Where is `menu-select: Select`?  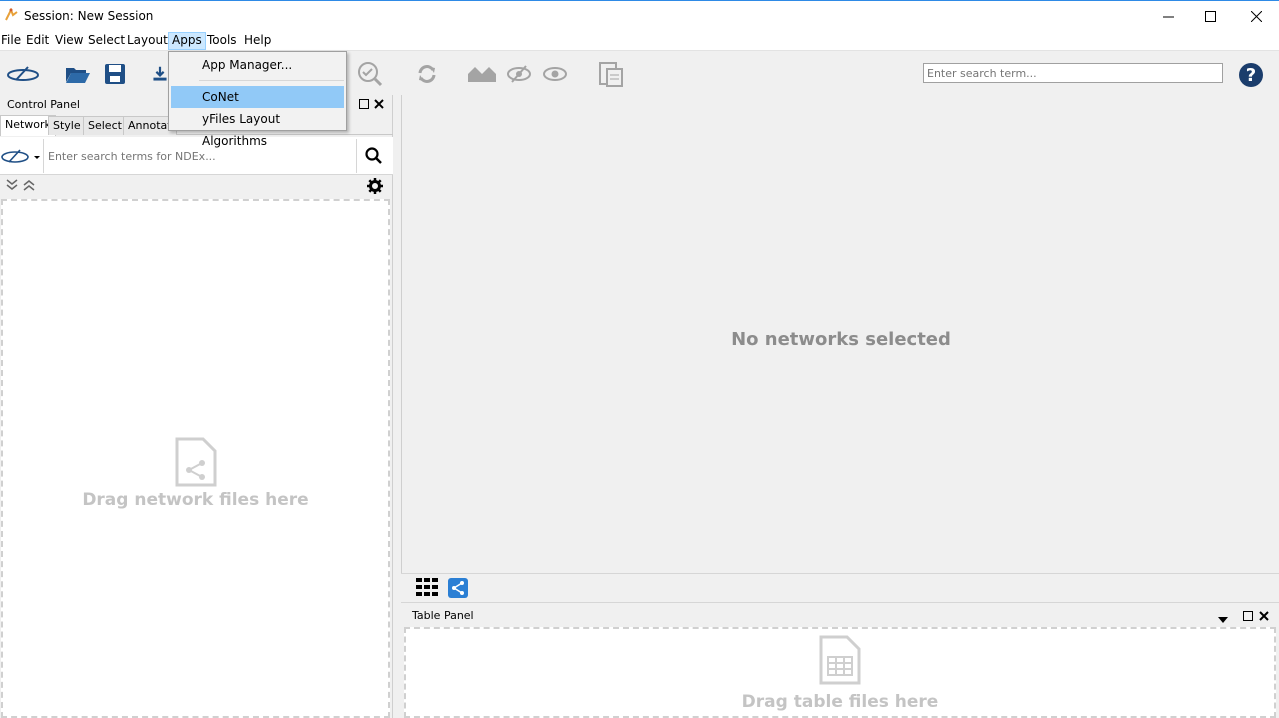
menu-select: Select is located at coordinates (106, 41).